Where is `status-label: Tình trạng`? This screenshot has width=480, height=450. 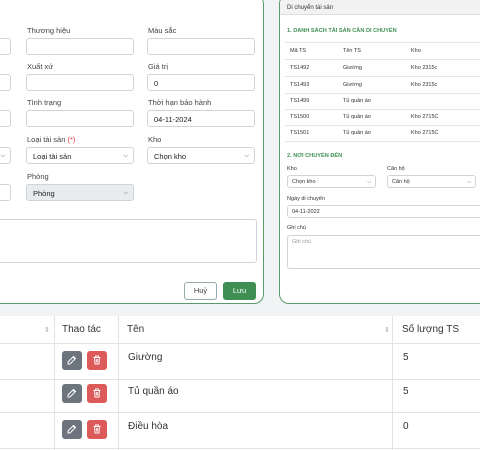 status-label: Tình trạng is located at coordinates (44, 102).